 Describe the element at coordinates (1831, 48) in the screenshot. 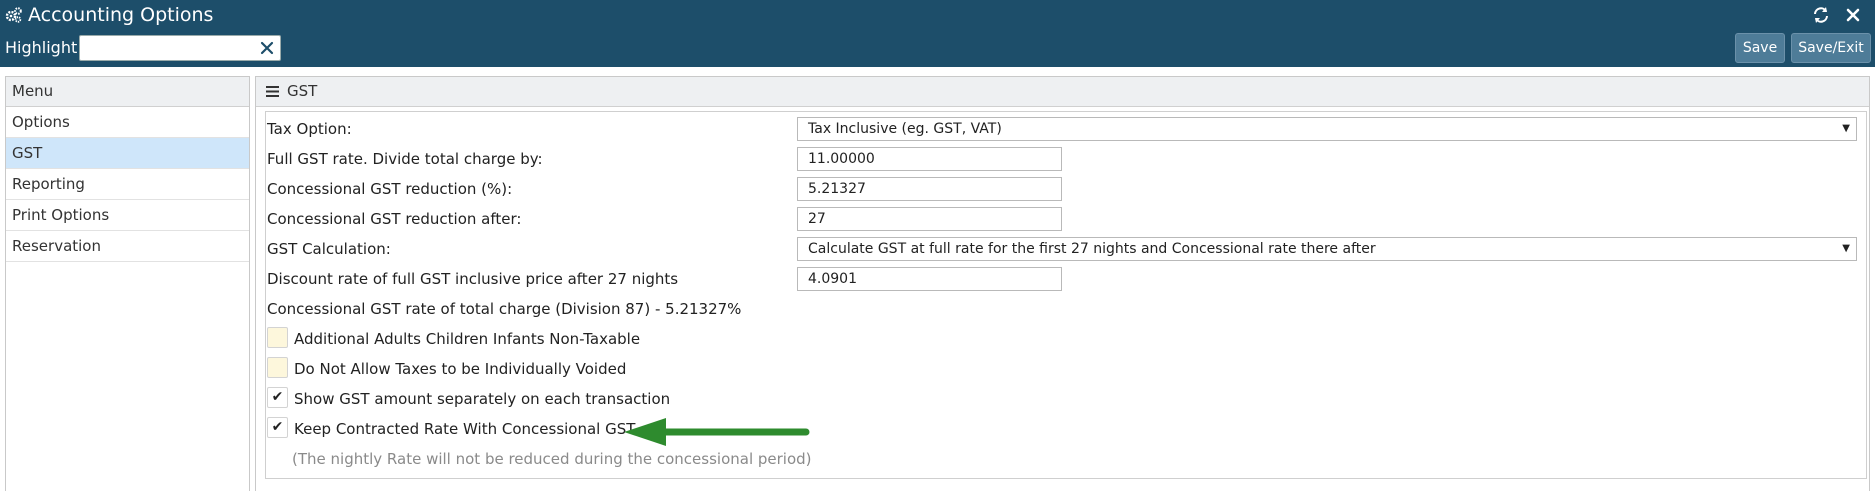

I see `save-exit-button: Save/Exit` at that location.